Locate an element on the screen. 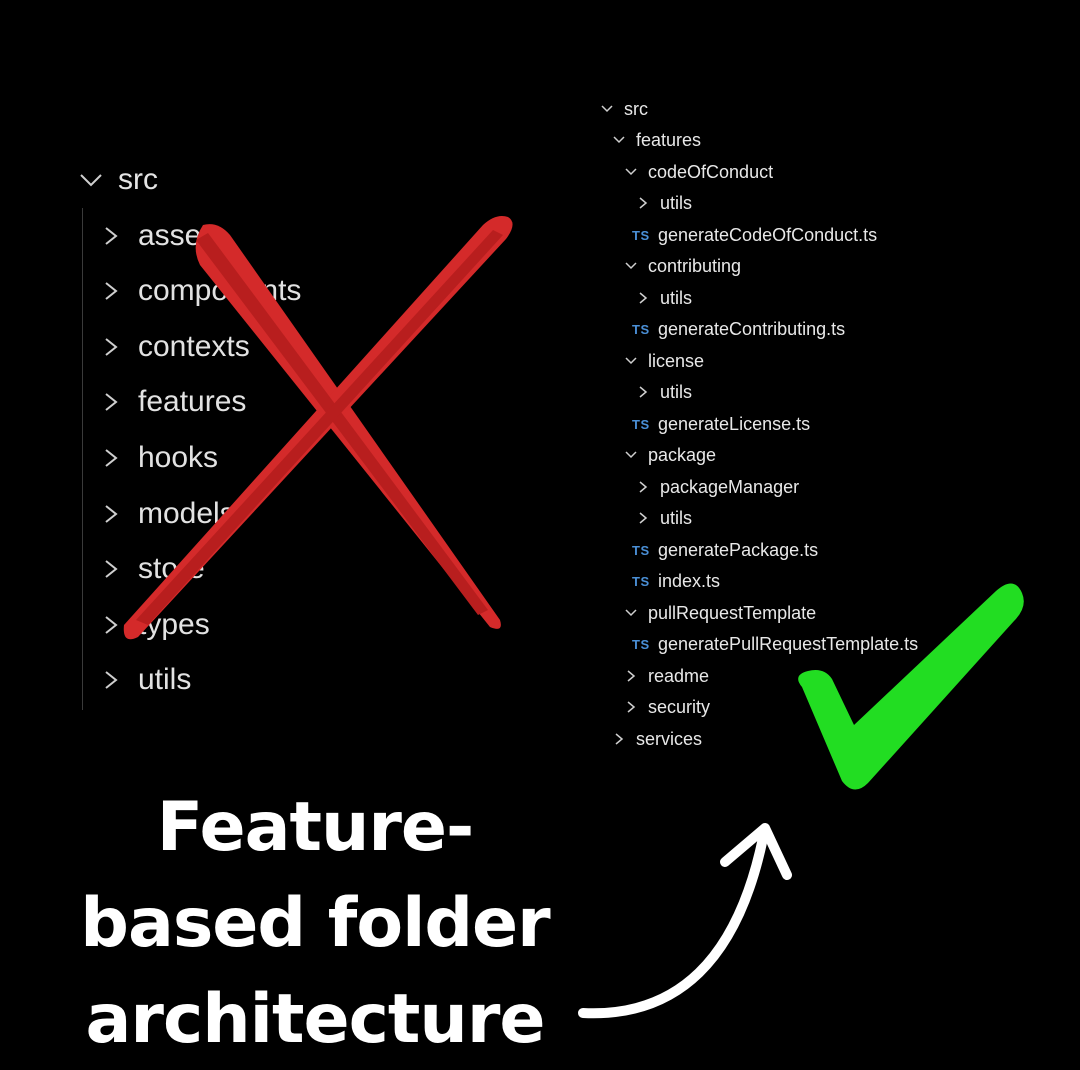  right-tree-folder-open: src is located at coordinates (624, 109).